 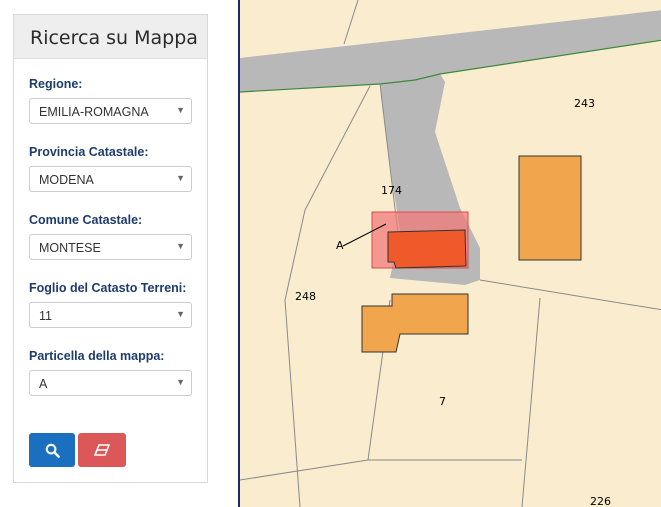 I want to click on clear-button, so click(x=102, y=450).